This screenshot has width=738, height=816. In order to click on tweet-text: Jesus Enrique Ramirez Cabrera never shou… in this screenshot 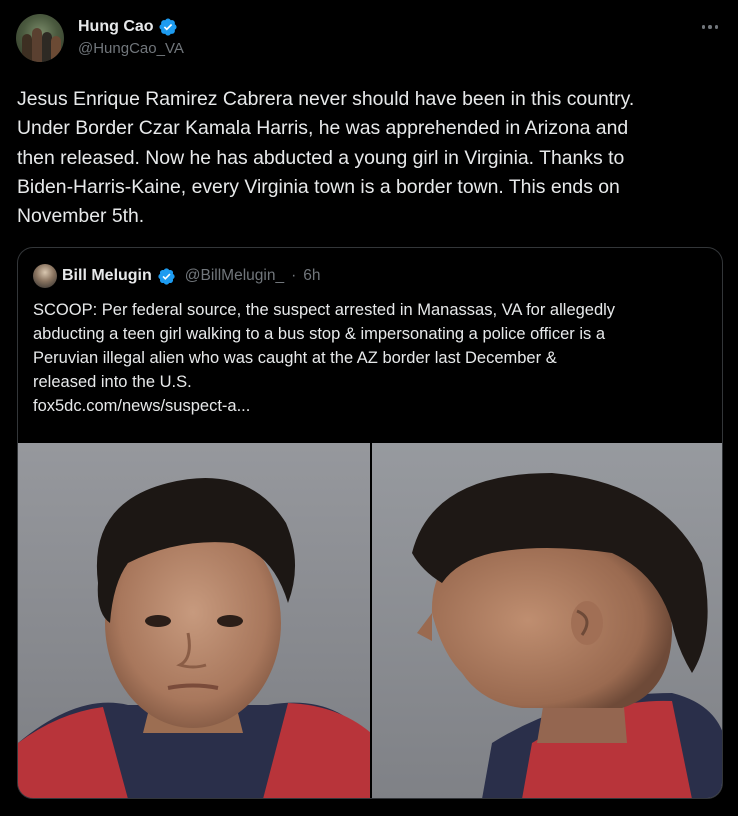, I will do `click(326, 158)`.